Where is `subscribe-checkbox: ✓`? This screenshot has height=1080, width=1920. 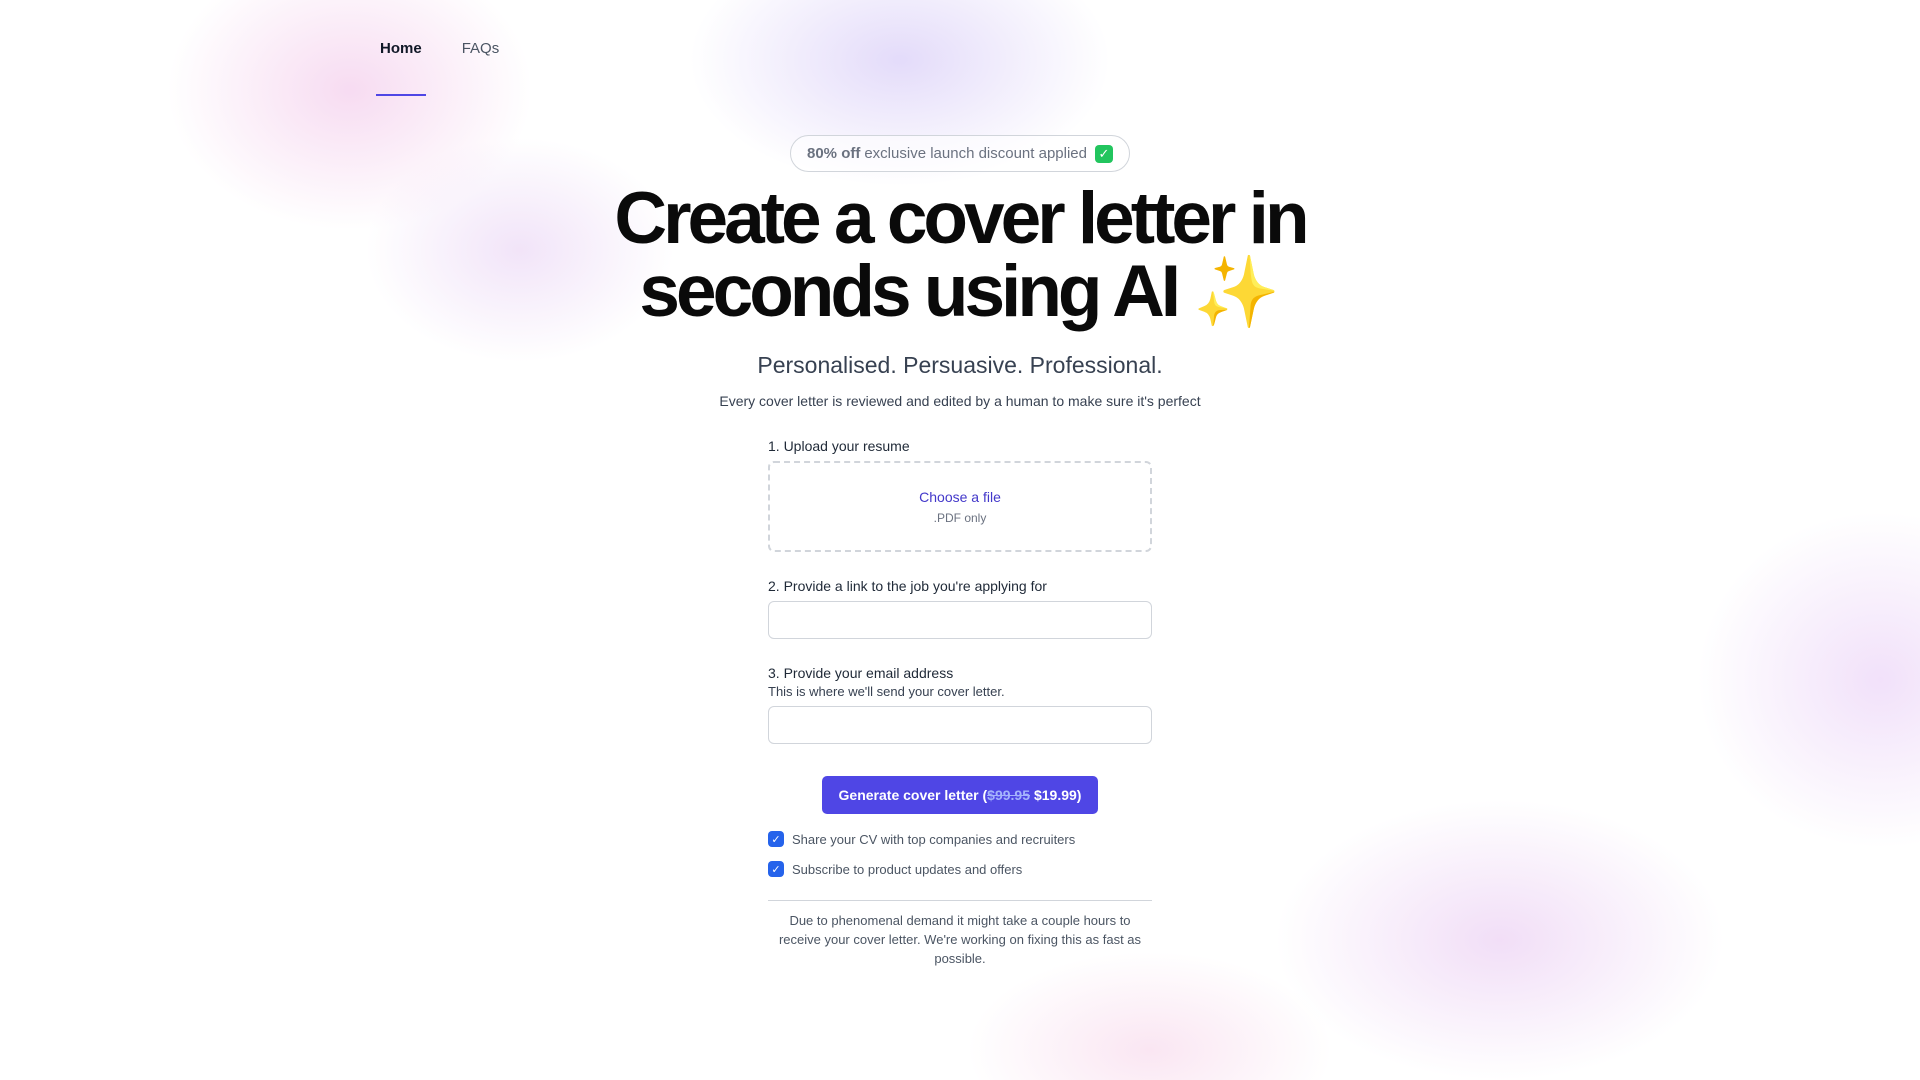
subscribe-checkbox: ✓ is located at coordinates (776, 869).